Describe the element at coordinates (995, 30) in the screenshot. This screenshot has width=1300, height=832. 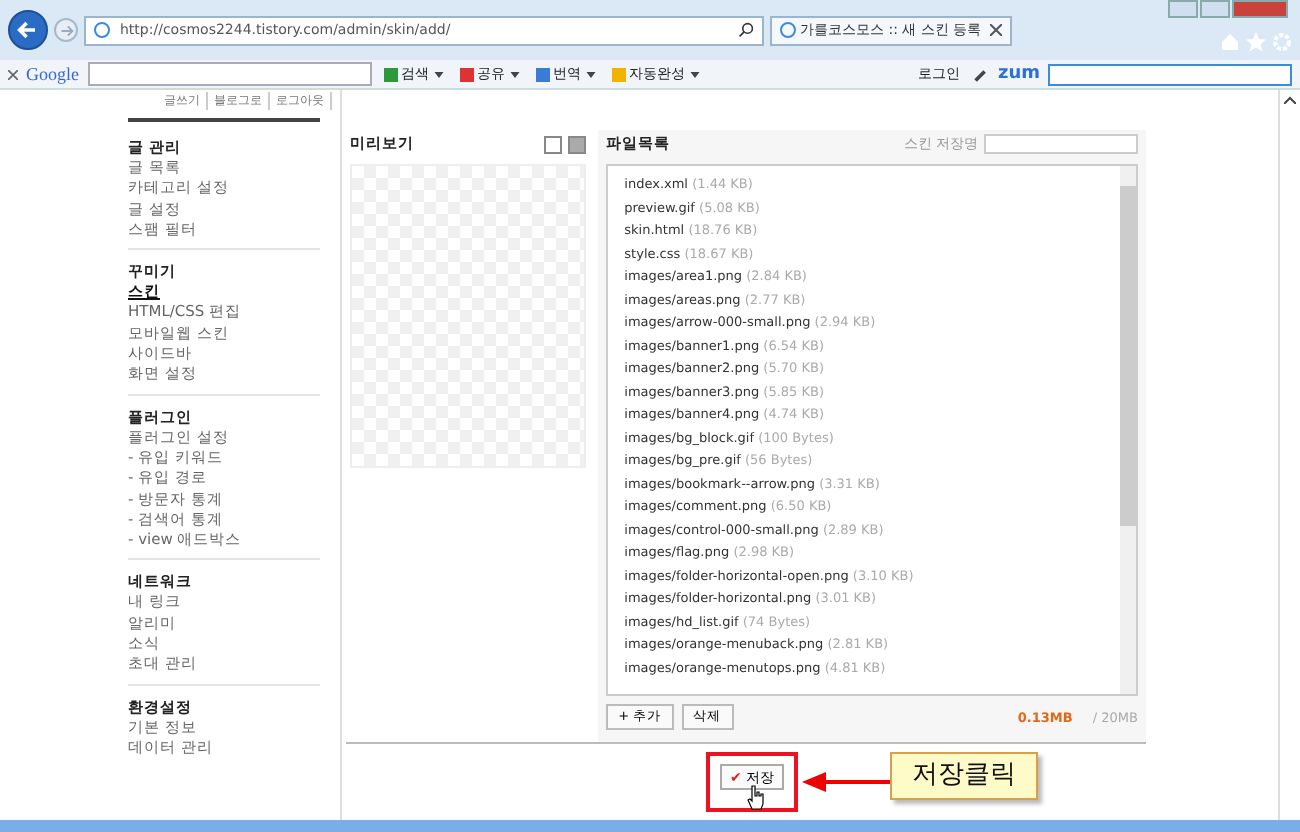
I see `close-tab-icon` at that location.